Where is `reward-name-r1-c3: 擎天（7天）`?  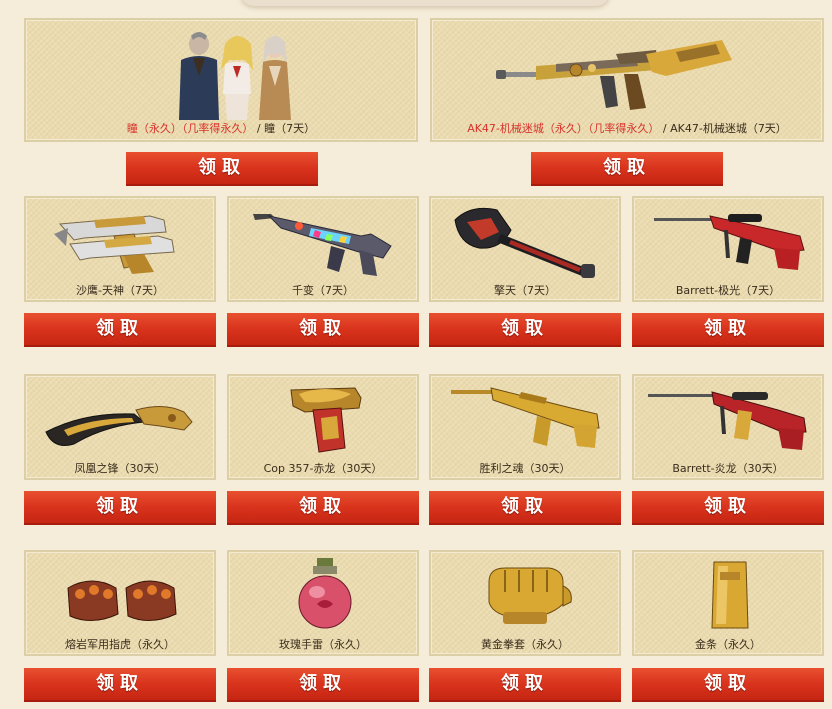
reward-name-r1-c3: 擎天（7天） is located at coordinates (525, 290).